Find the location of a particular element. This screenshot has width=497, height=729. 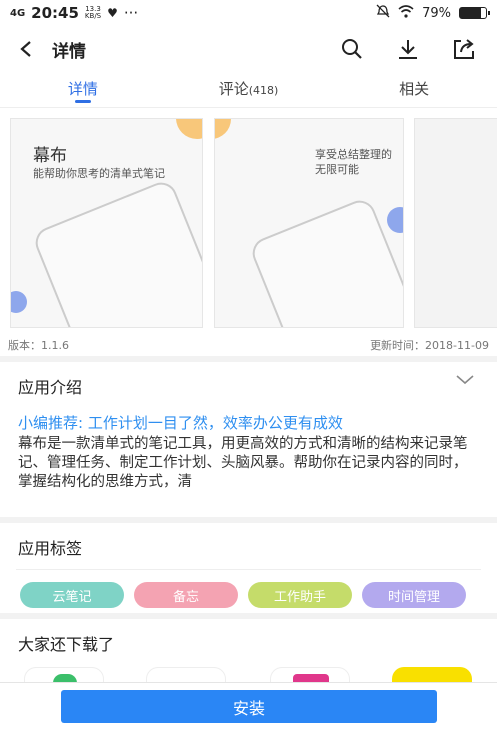

more-dots: ··· is located at coordinates (131, 13).